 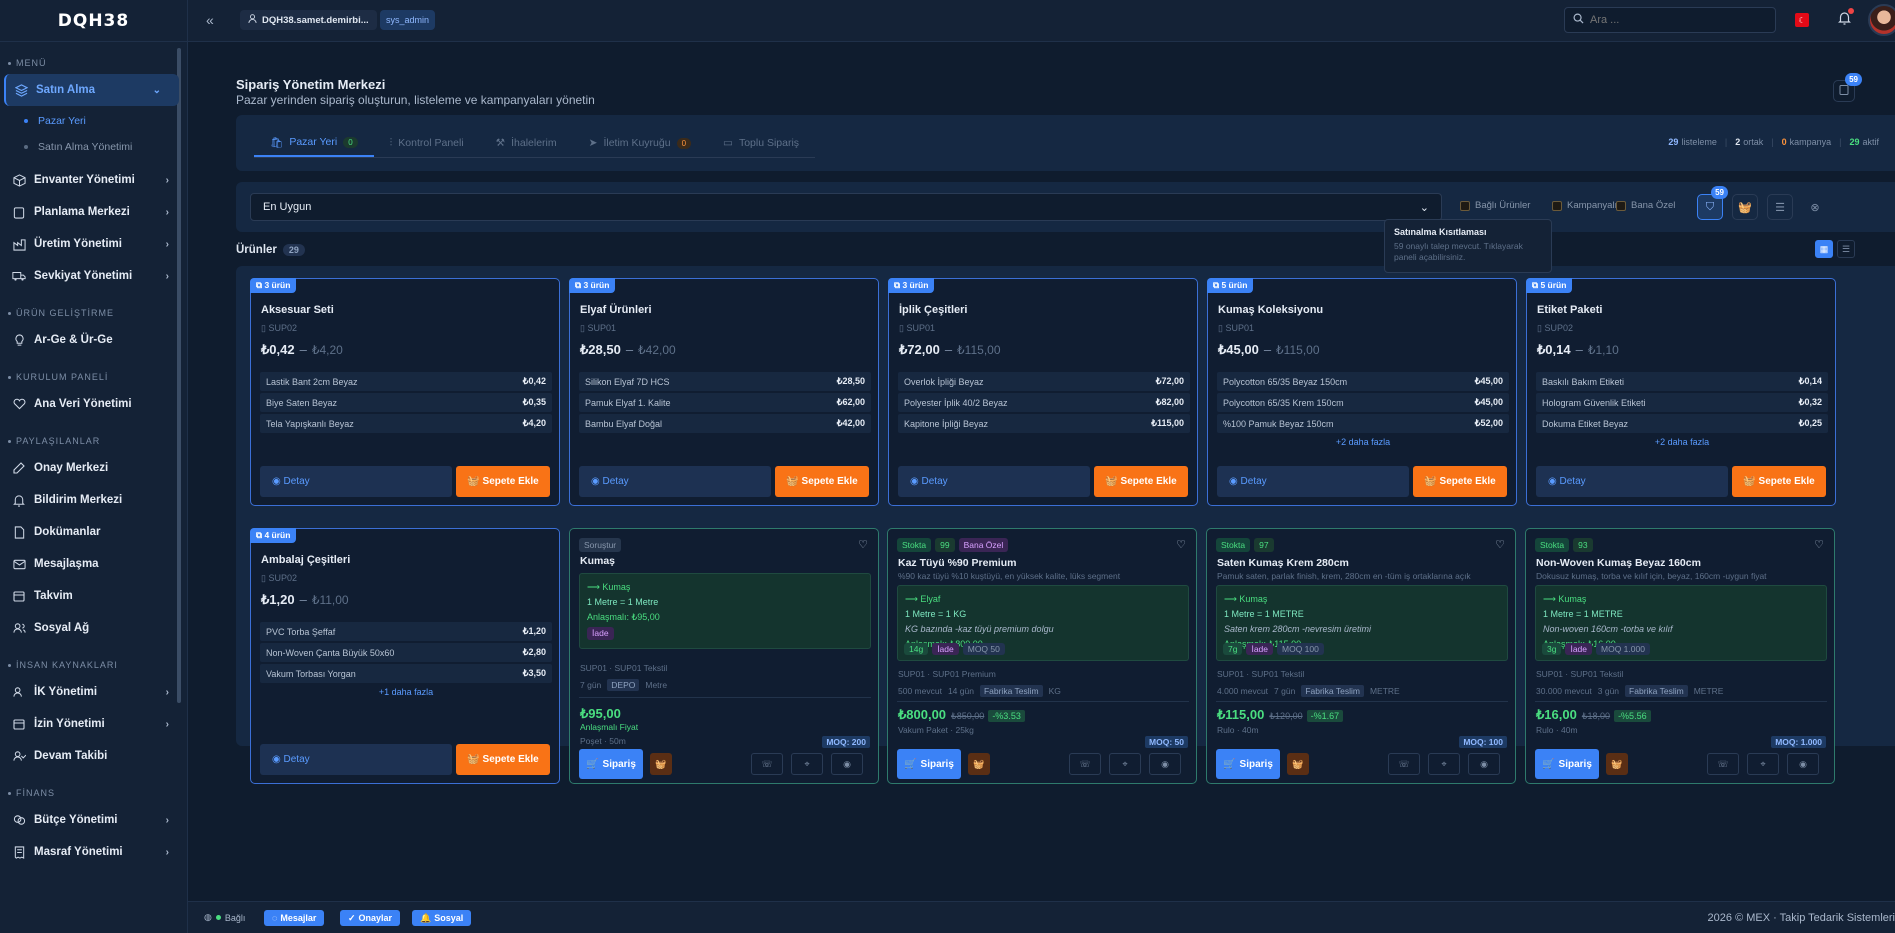 I want to click on sidebar-sub-pazar-yeri: Pazar Yeri, so click(x=93, y=121).